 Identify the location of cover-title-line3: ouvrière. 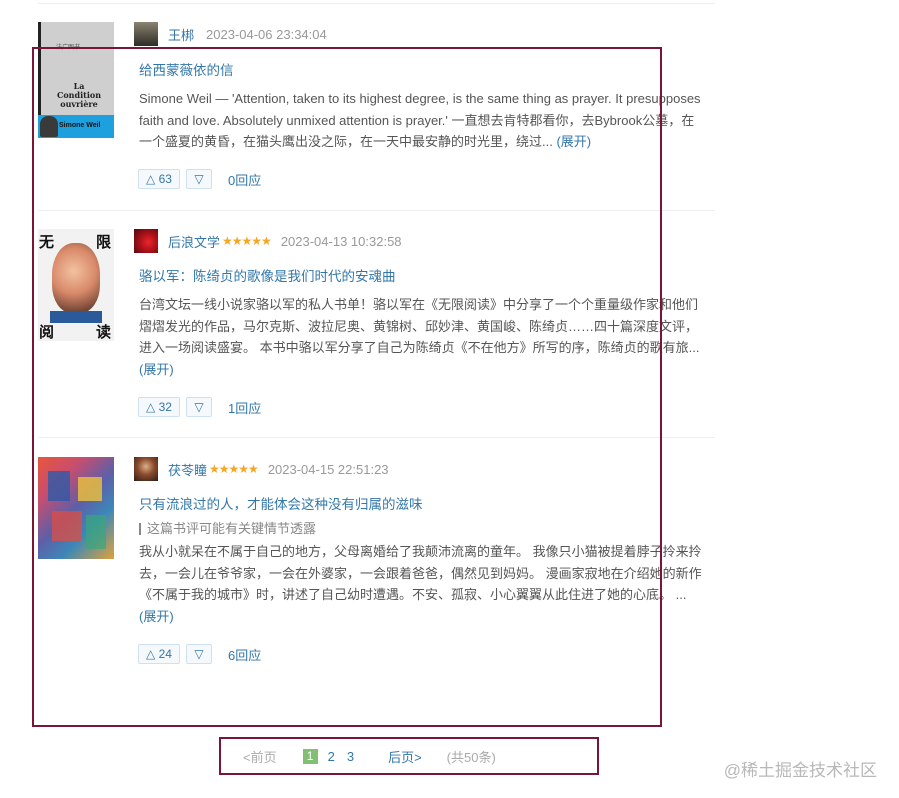
(79, 104).